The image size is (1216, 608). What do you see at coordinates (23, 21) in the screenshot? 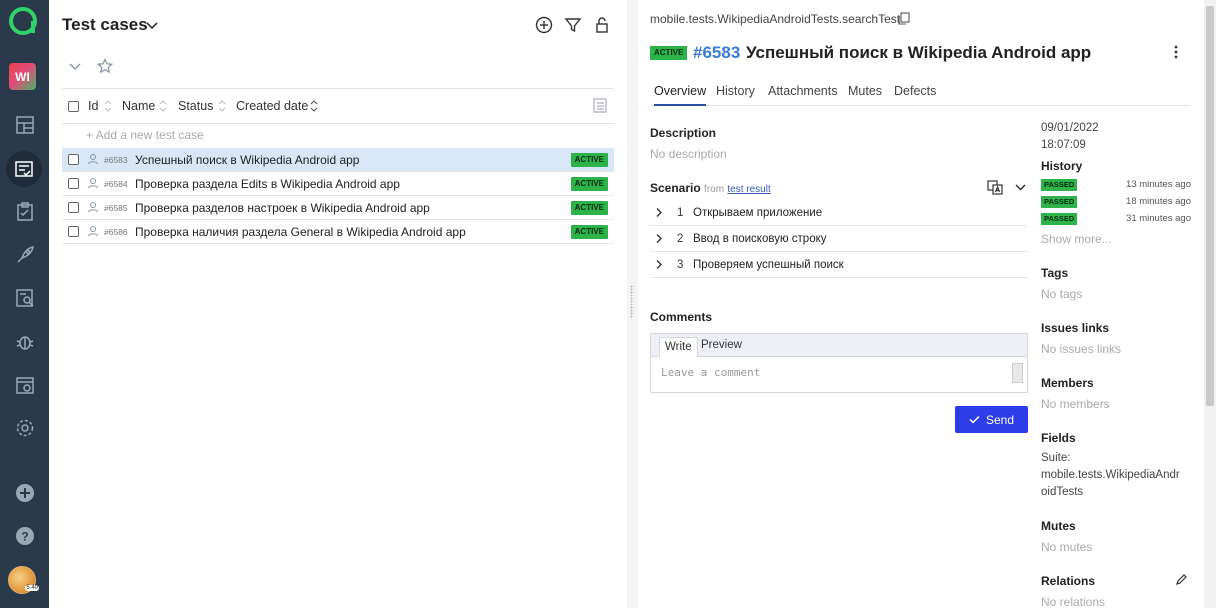
I see `allure-logo-icon` at bounding box center [23, 21].